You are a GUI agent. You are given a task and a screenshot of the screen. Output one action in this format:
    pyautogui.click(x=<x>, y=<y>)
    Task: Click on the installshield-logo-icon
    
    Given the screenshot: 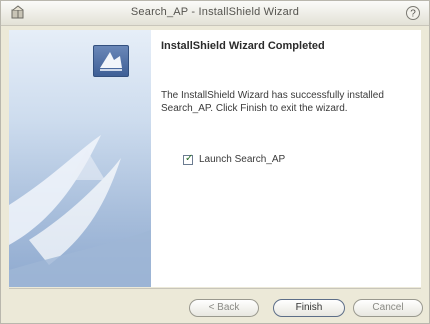 What is the action you would take?
    pyautogui.click(x=111, y=61)
    